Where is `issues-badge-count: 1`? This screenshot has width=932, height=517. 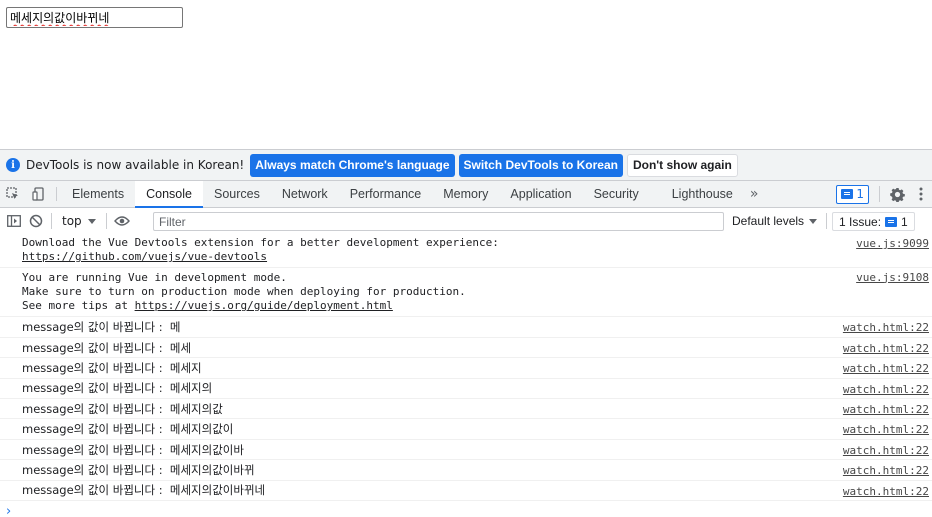
issues-badge-count: 1 is located at coordinates (860, 194).